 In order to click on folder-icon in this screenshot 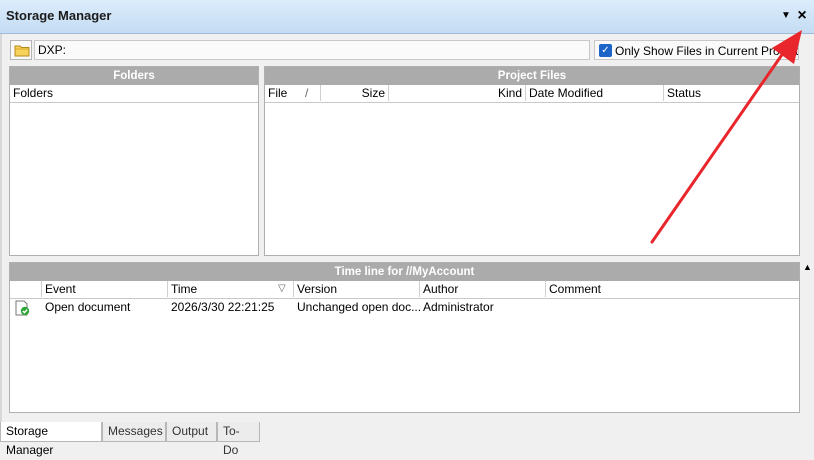, I will do `click(22, 51)`.